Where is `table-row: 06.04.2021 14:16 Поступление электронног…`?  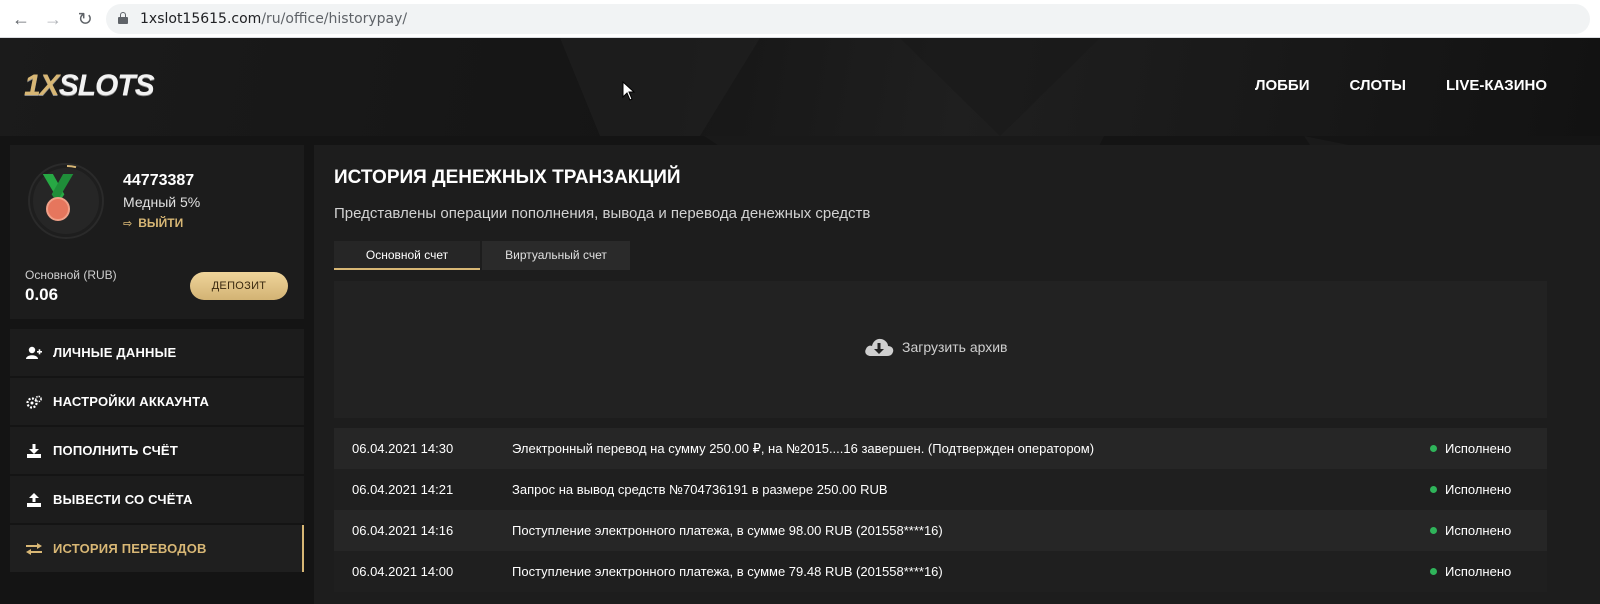
table-row: 06.04.2021 14:16 Поступление электронног… is located at coordinates (940, 530).